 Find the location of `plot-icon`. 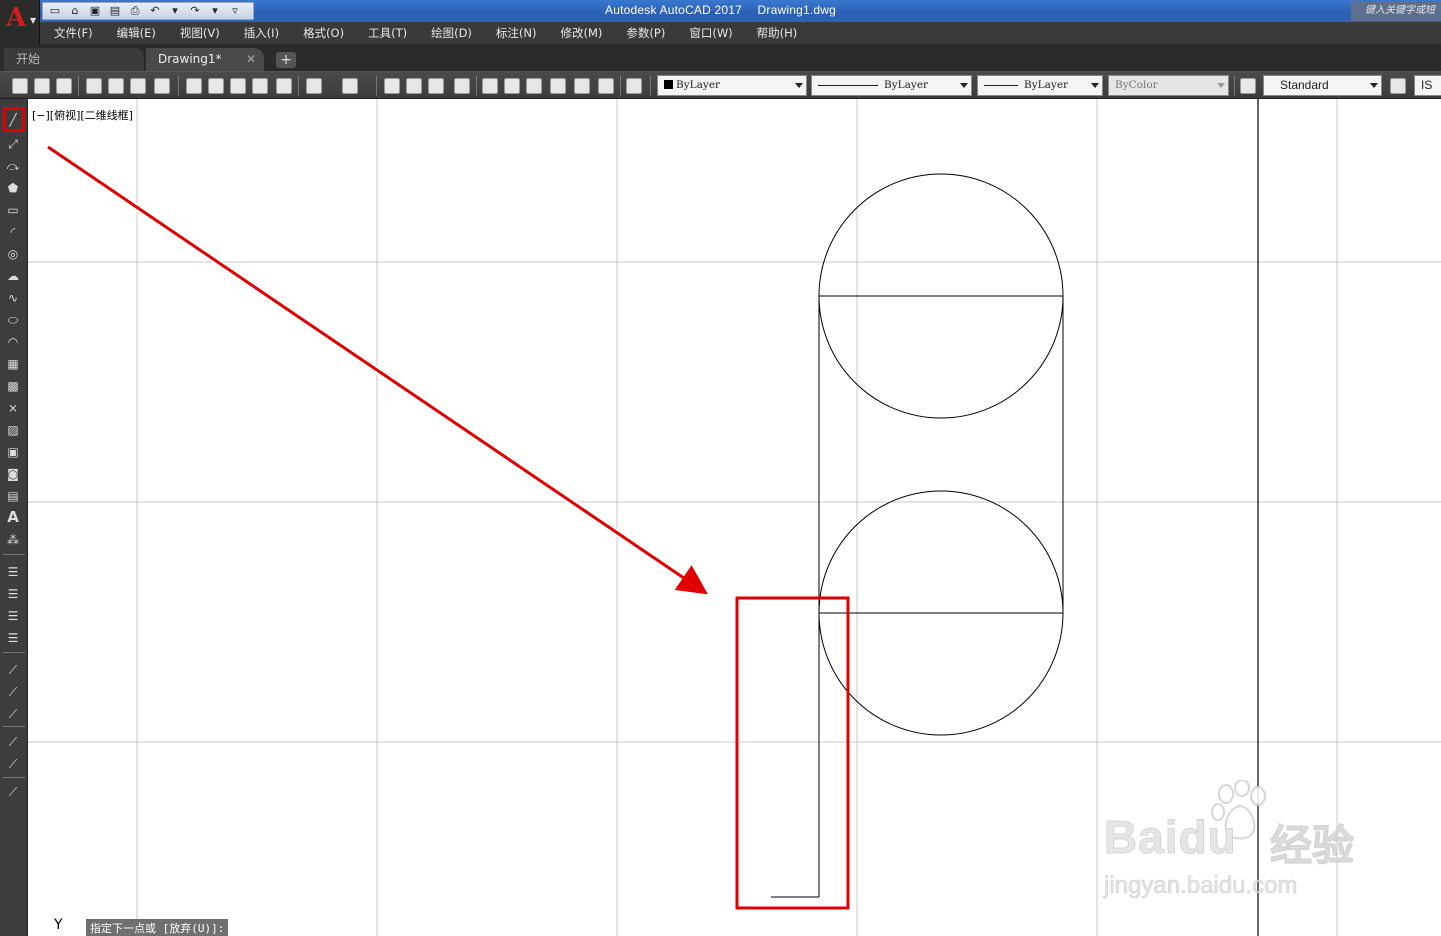

plot-icon is located at coordinates (94, 86).